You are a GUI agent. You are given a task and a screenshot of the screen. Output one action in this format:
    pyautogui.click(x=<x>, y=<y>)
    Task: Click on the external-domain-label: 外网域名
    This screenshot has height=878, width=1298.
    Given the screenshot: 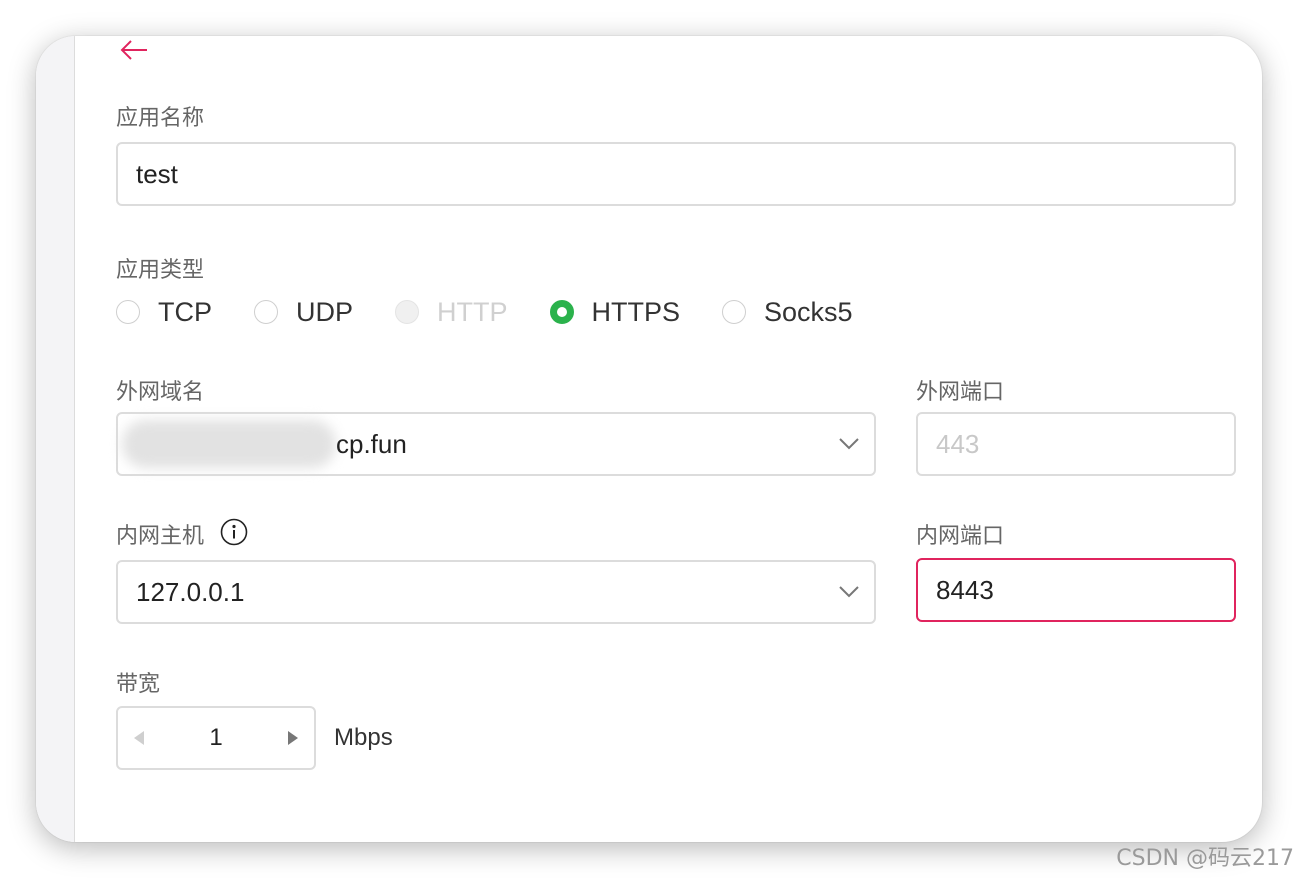 What is the action you would take?
    pyautogui.click(x=160, y=392)
    